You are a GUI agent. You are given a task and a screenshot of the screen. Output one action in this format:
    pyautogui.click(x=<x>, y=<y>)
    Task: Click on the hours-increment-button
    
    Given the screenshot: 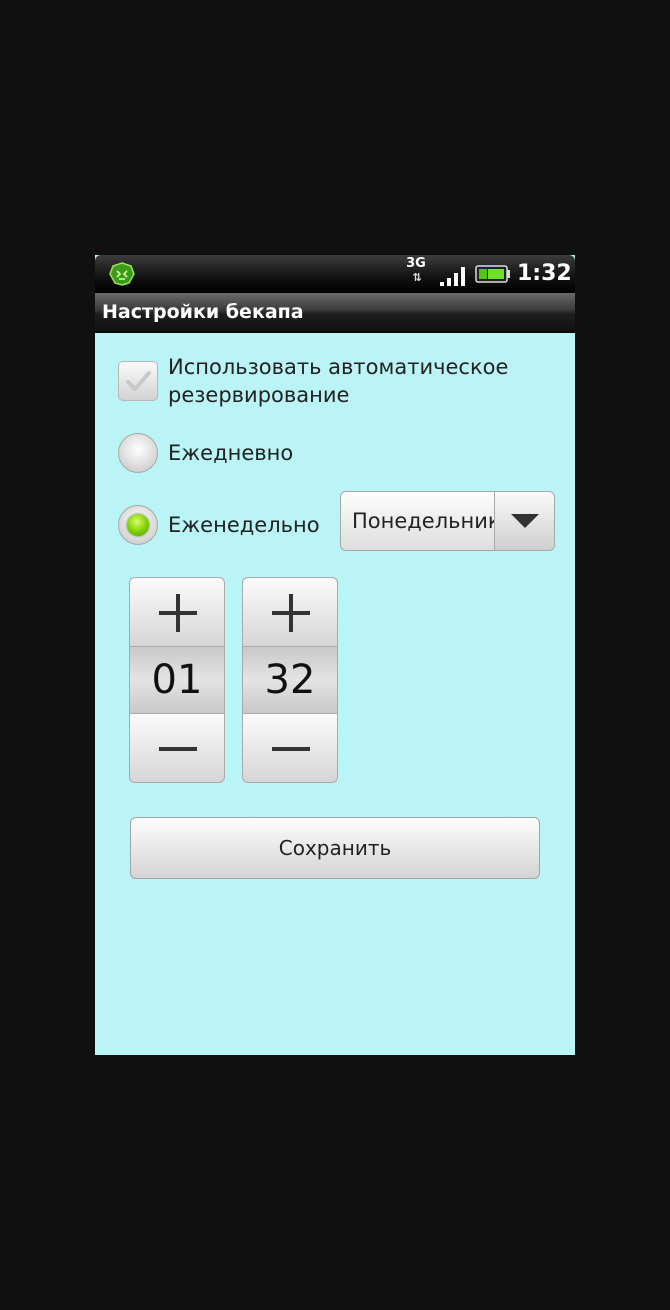 What is the action you would take?
    pyautogui.click(x=177, y=612)
    